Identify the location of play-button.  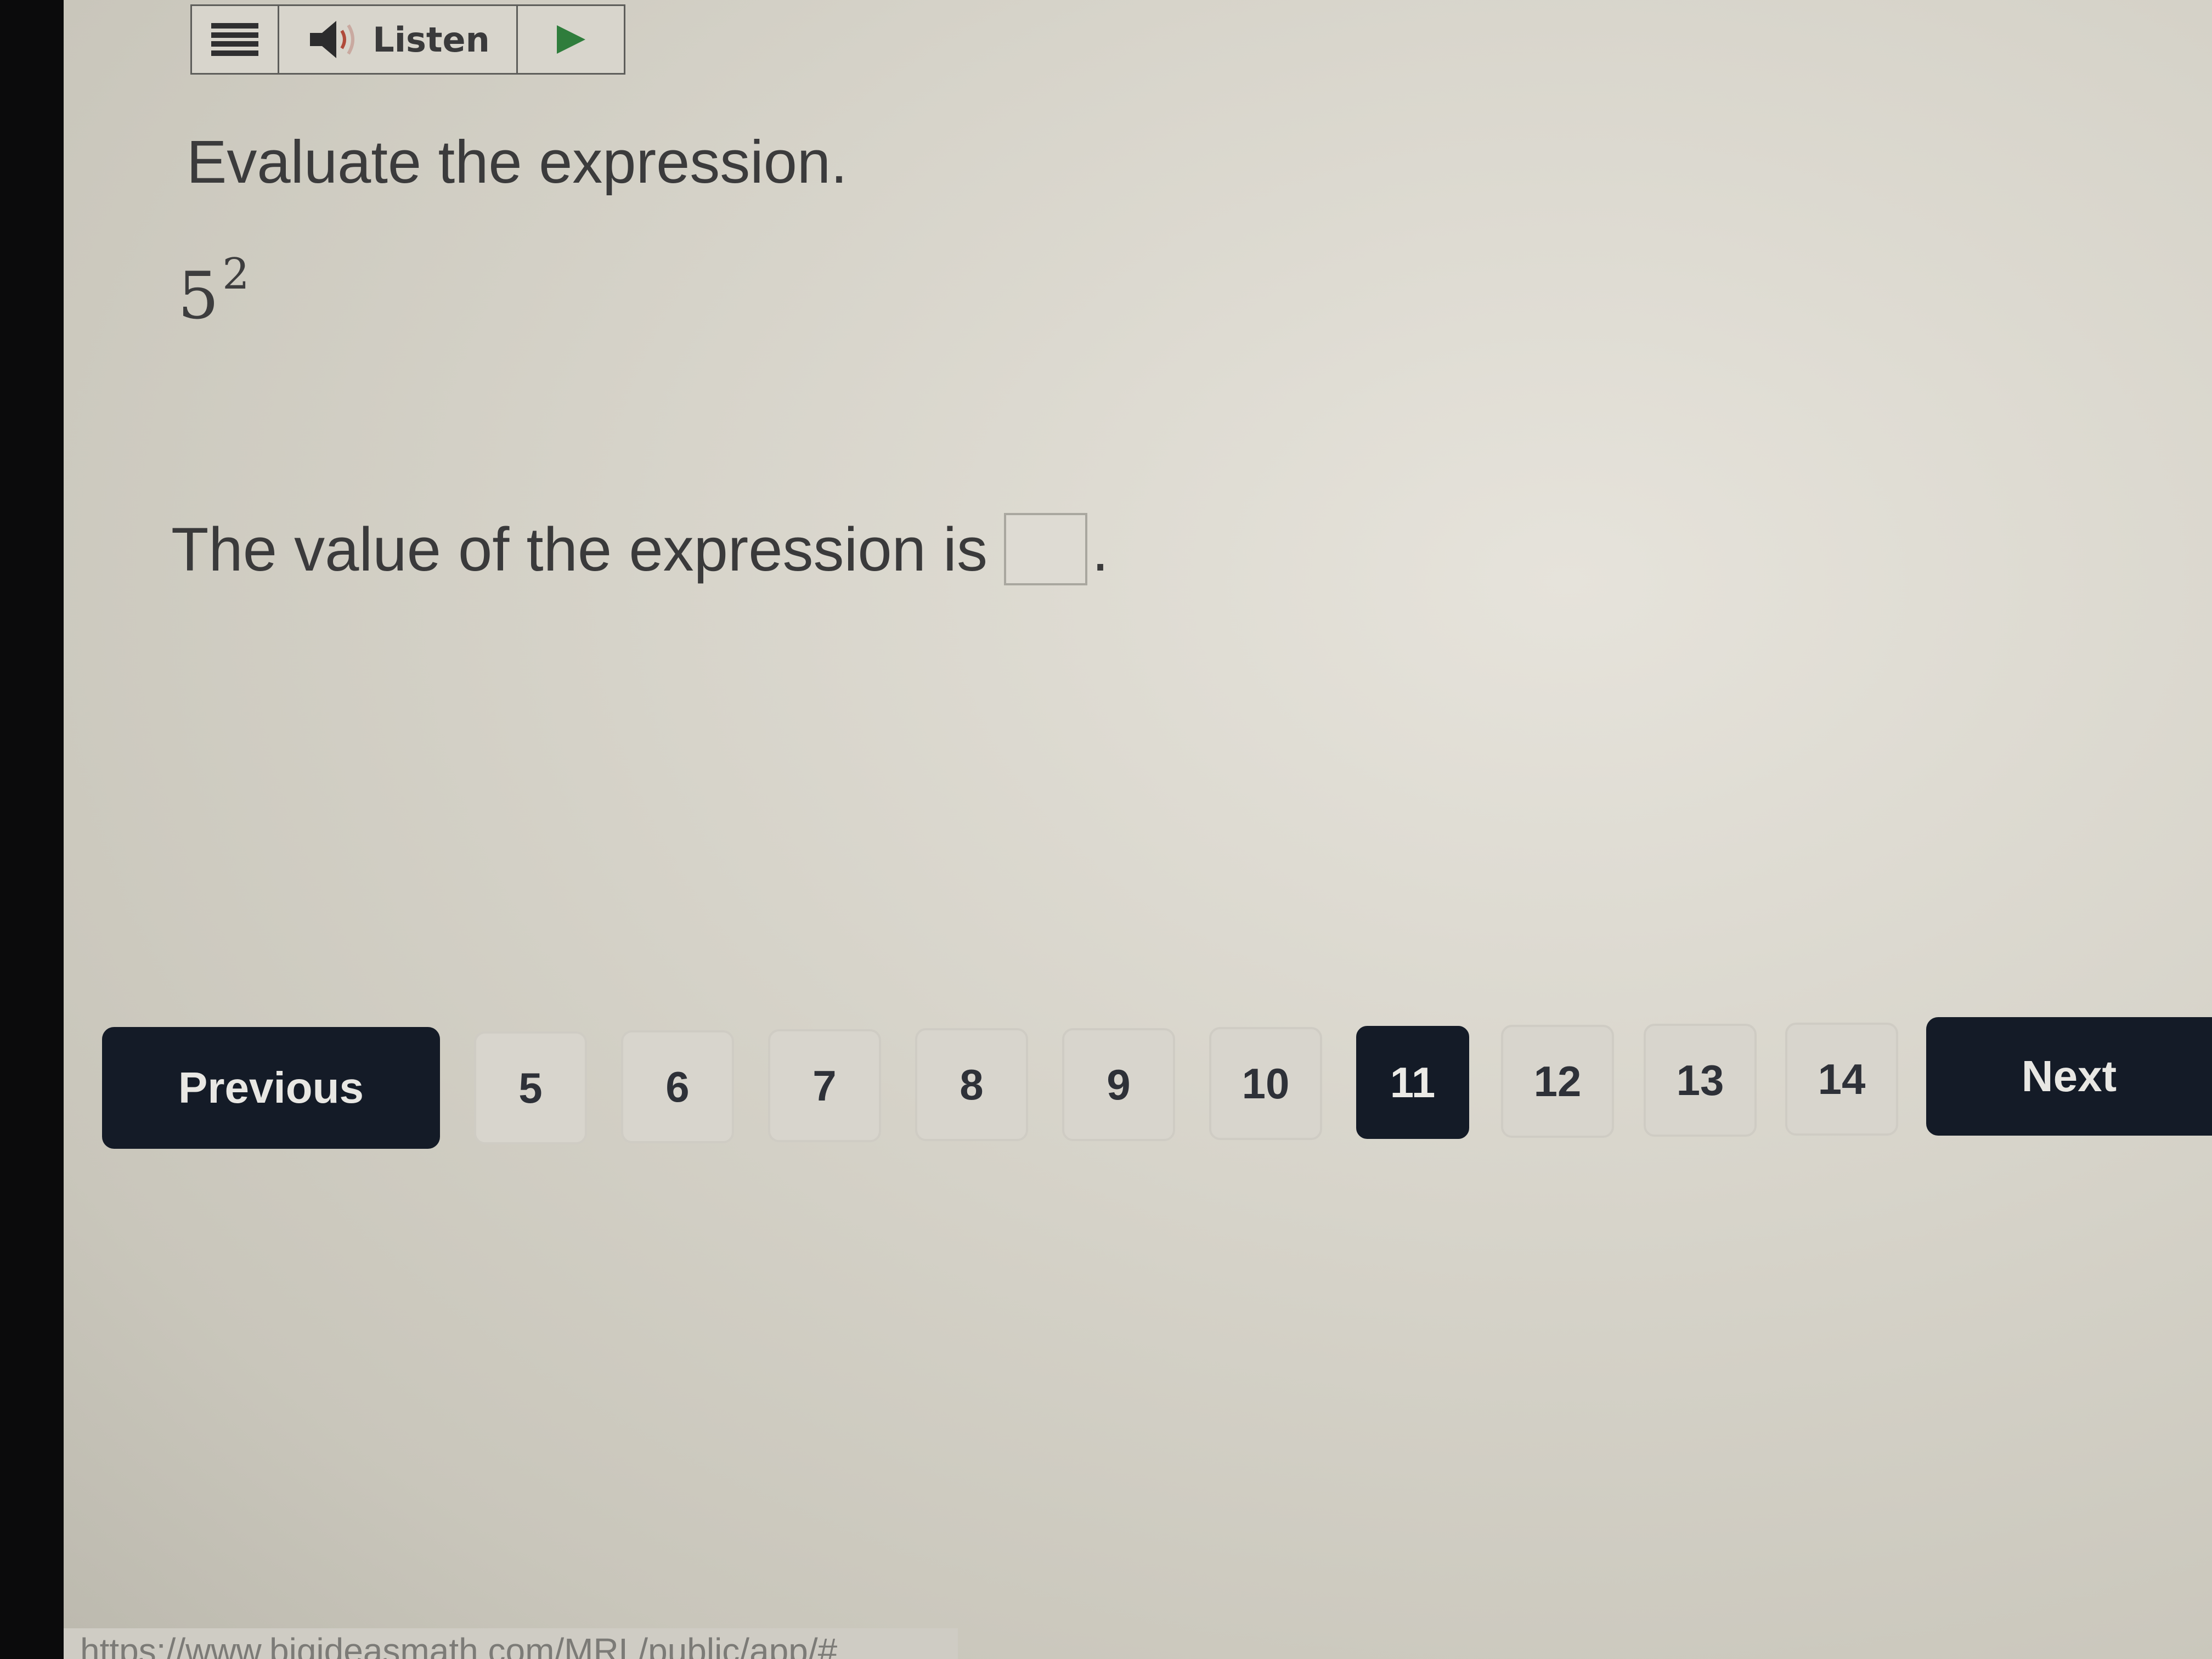
(571, 39).